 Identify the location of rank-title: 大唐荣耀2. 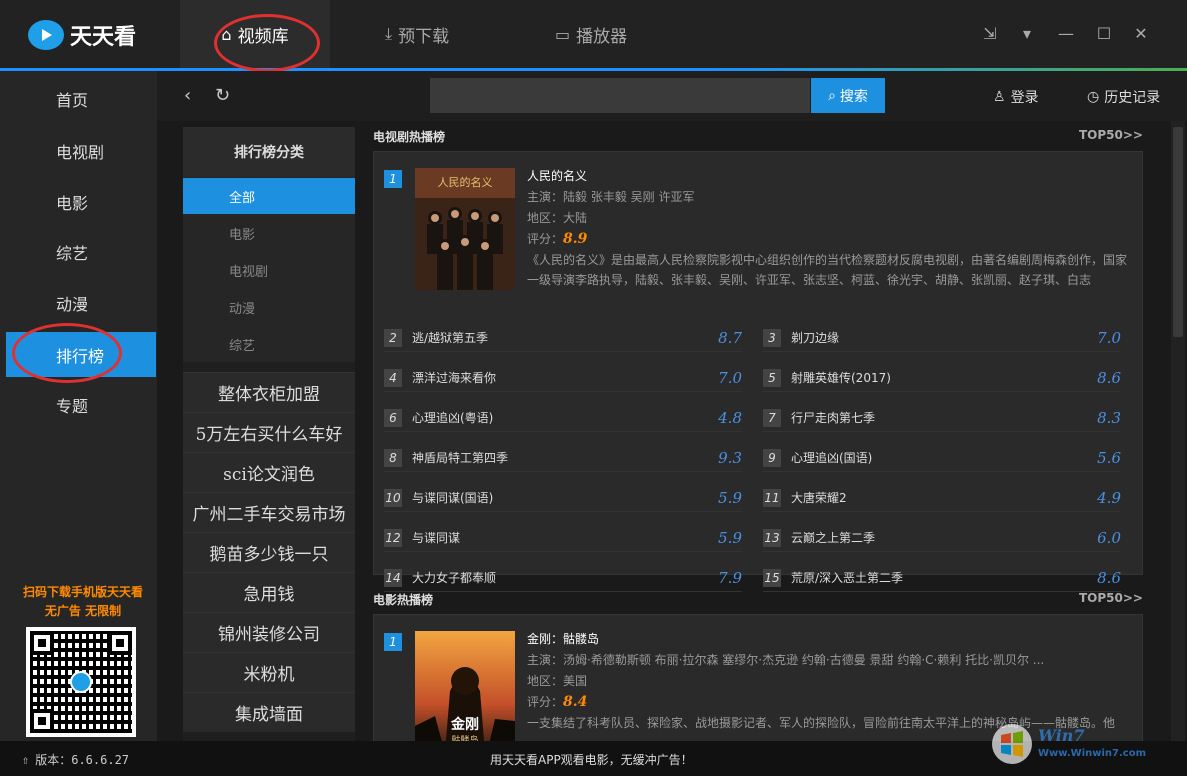
(936, 497).